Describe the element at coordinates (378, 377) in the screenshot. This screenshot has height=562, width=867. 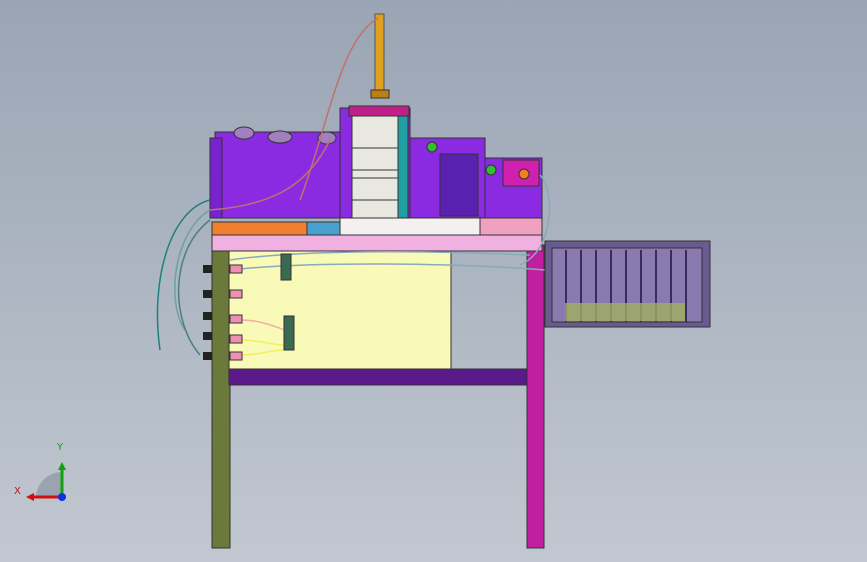
I see `cross-bar` at that location.